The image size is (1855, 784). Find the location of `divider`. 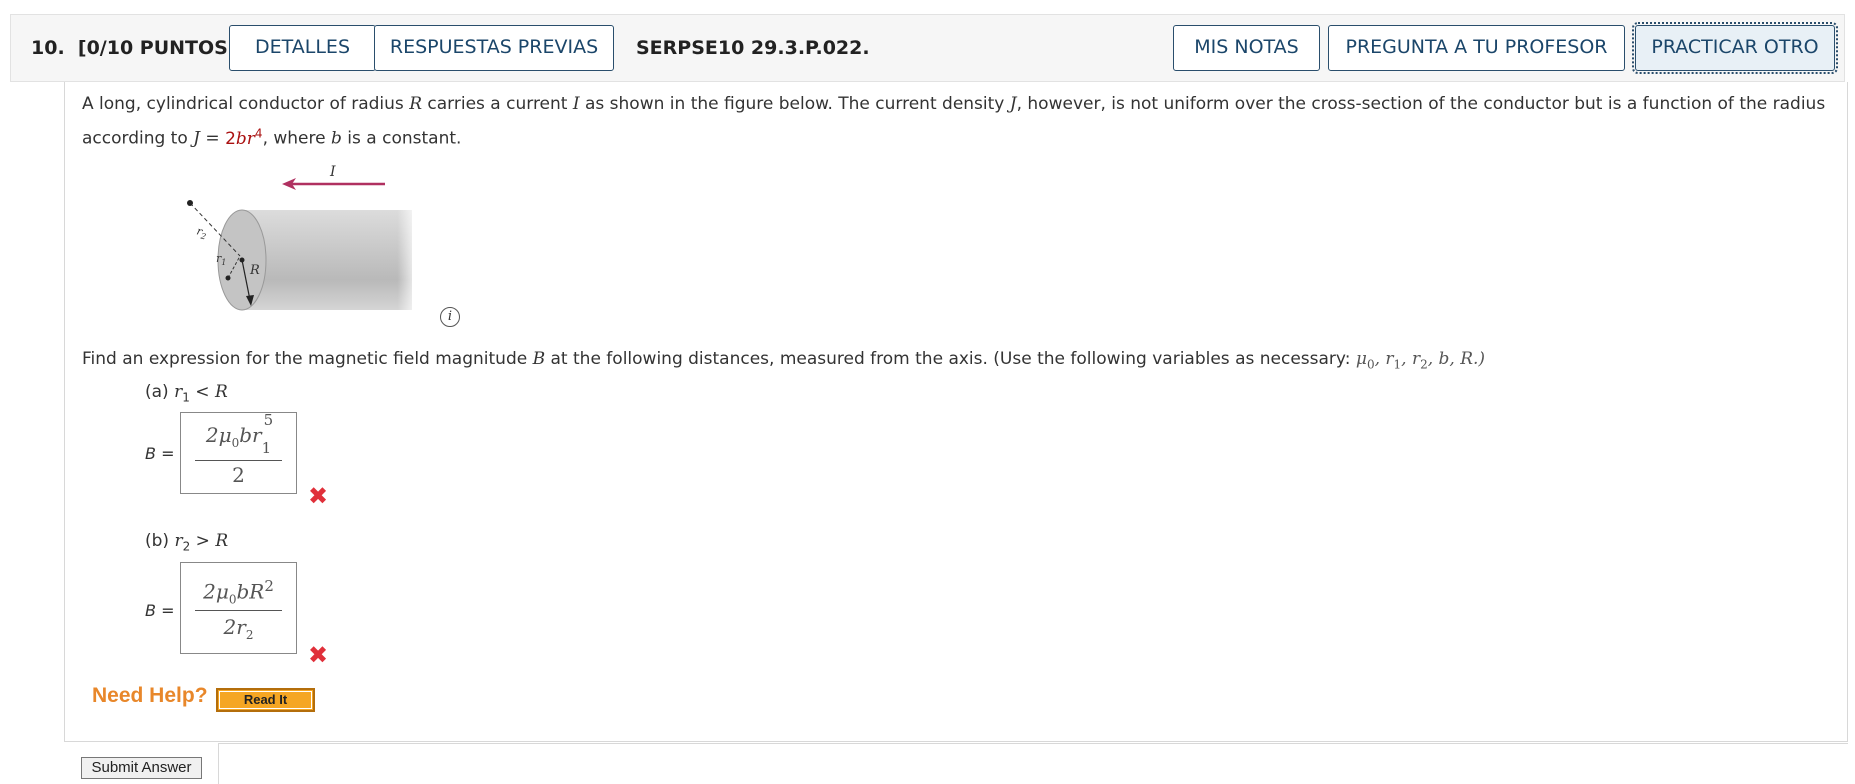

divider is located at coordinates (1033, 743).